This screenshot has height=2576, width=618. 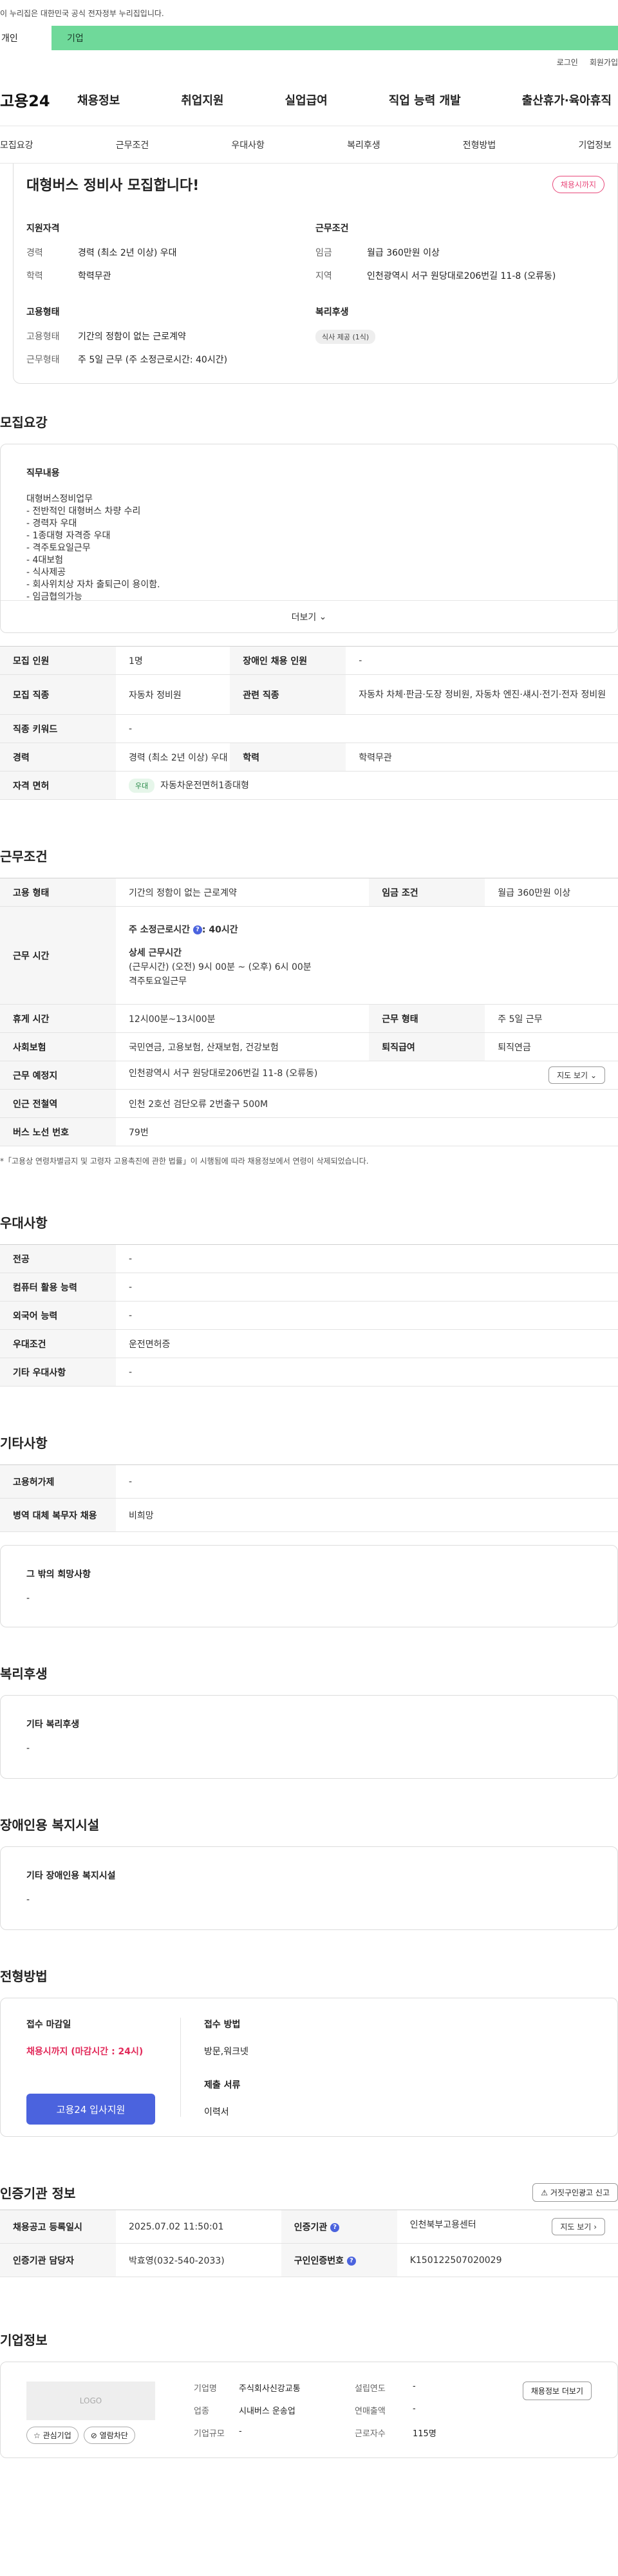 I want to click on subnav-pref: 우대사항, so click(x=248, y=144).